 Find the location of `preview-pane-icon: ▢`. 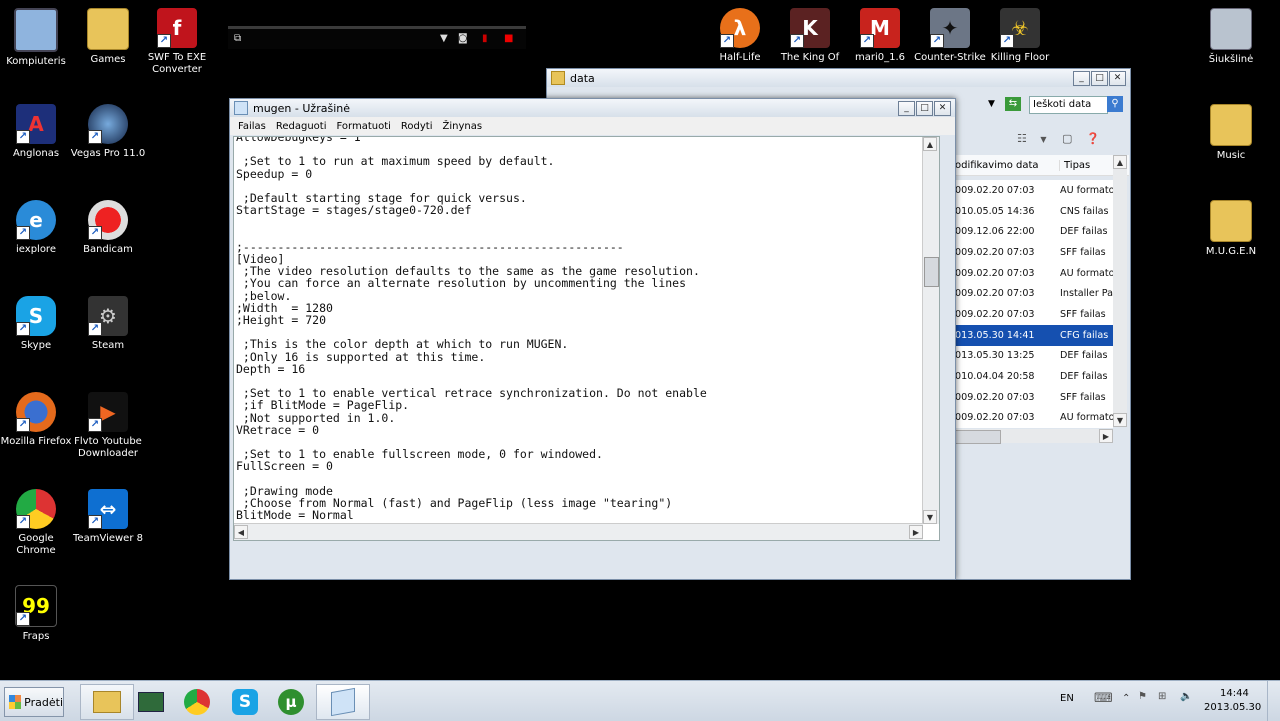

preview-pane-icon: ▢ is located at coordinates (1067, 138).